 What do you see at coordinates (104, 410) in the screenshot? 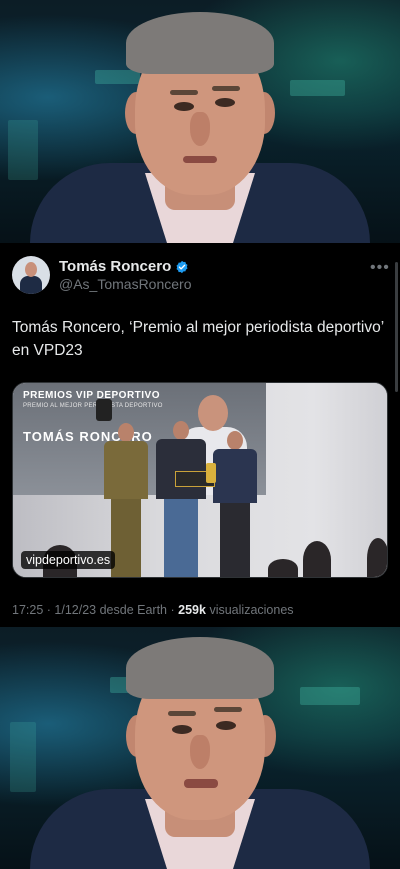
I see `stage-microphone` at bounding box center [104, 410].